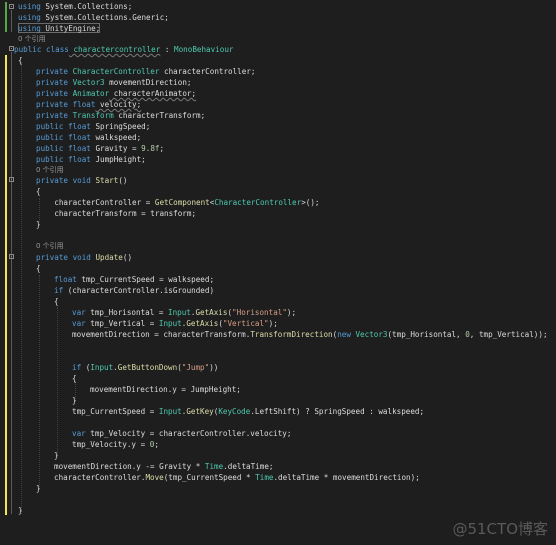  I want to click on code-line: using System.Collections.Generic;, so click(93, 17).